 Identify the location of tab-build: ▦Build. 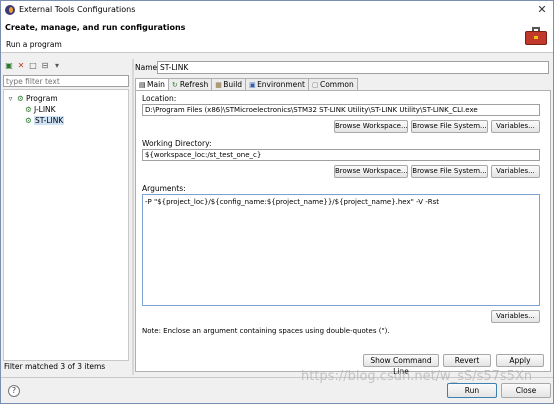
(229, 84).